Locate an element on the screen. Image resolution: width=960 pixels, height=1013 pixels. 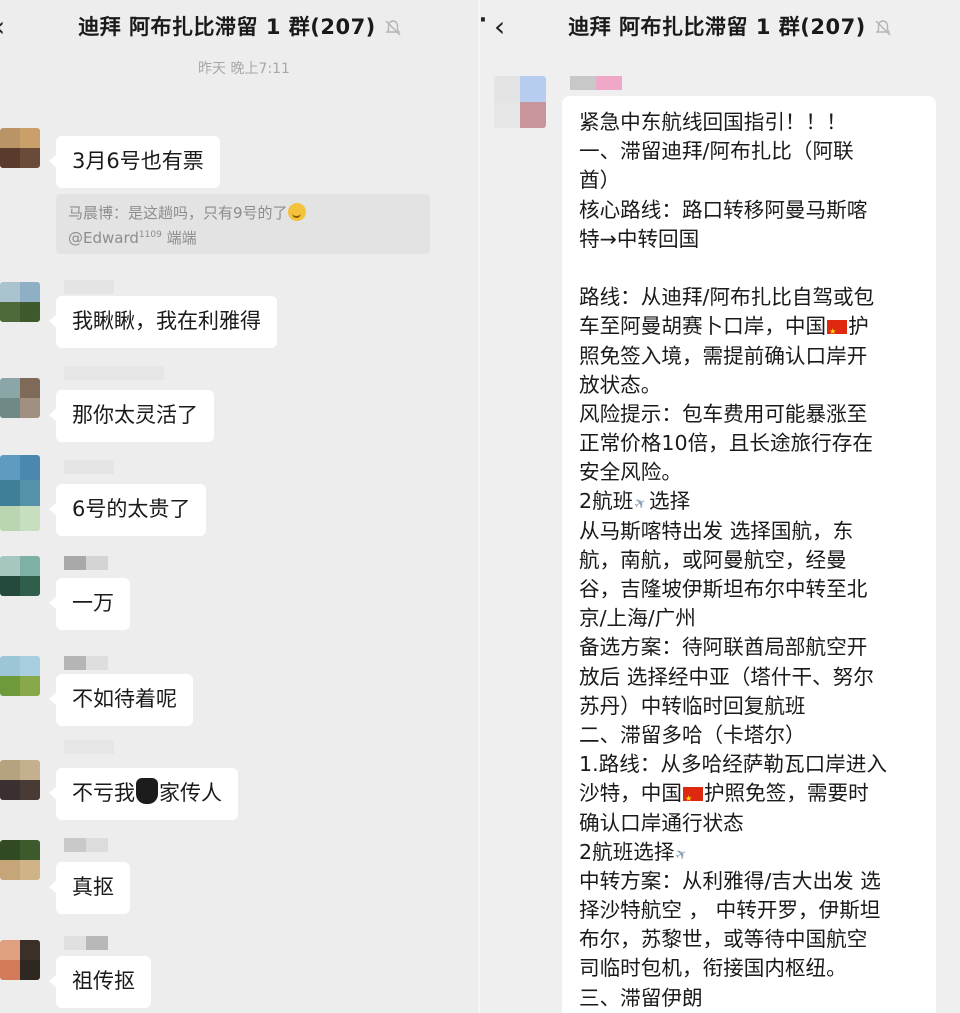
mention-superscript: 1109 is located at coordinates (150, 235).